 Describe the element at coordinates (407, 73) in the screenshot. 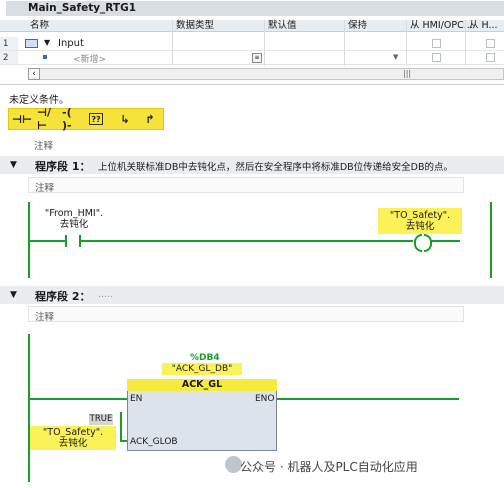

I see `scroll-thumb-grip-icon: |||` at that location.